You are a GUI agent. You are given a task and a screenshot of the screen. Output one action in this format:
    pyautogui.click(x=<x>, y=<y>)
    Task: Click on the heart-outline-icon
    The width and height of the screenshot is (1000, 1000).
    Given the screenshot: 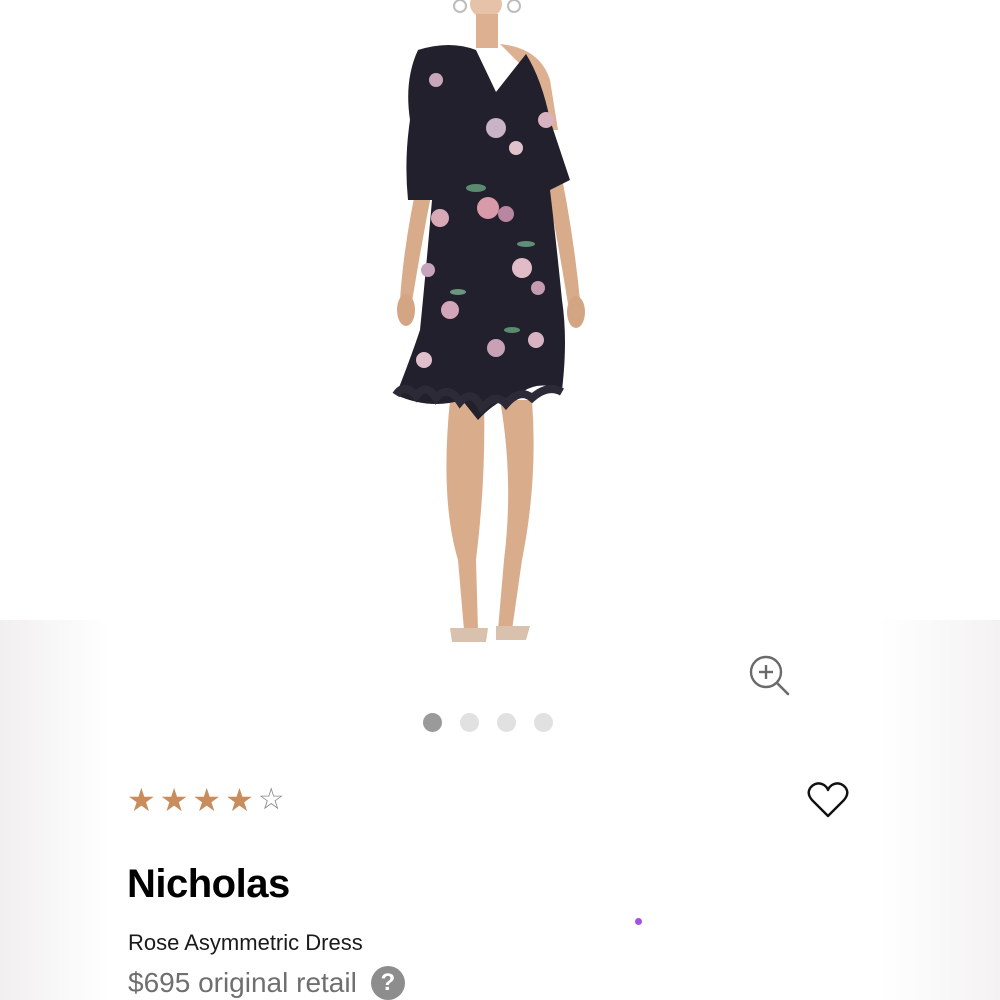 What is the action you would take?
    pyautogui.click(x=828, y=800)
    